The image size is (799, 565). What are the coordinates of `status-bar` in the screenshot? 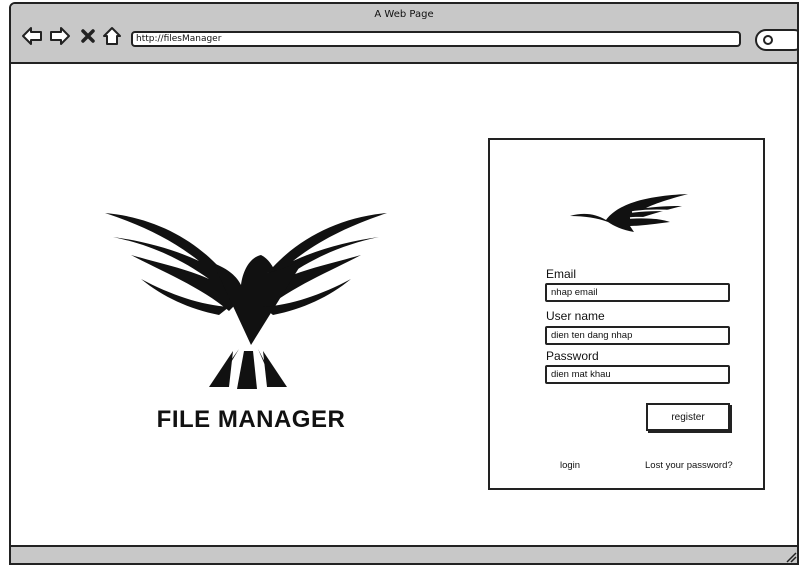 It's located at (404, 554).